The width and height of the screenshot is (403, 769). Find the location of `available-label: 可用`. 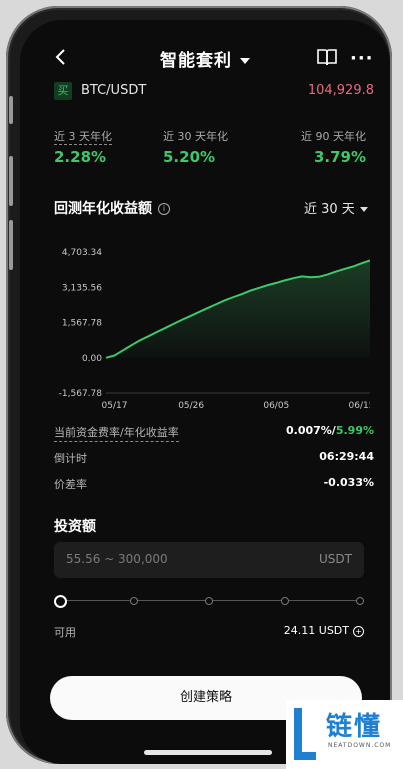

available-label: 可用 is located at coordinates (65, 632).